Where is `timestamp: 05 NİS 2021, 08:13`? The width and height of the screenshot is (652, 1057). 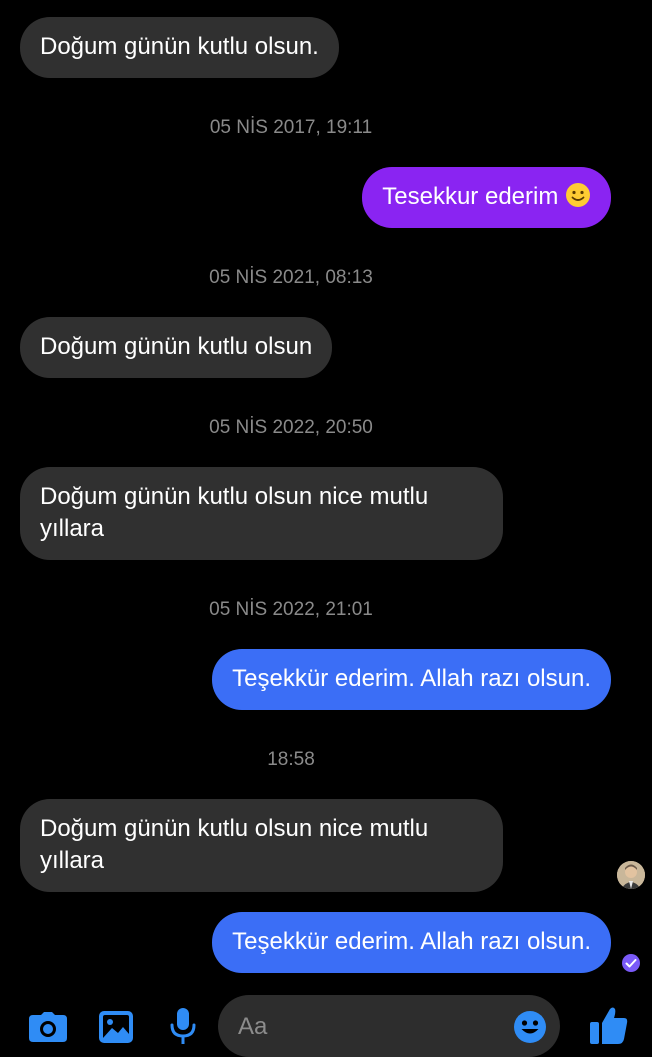
timestamp: 05 NİS 2021, 08:13 is located at coordinates (291, 277).